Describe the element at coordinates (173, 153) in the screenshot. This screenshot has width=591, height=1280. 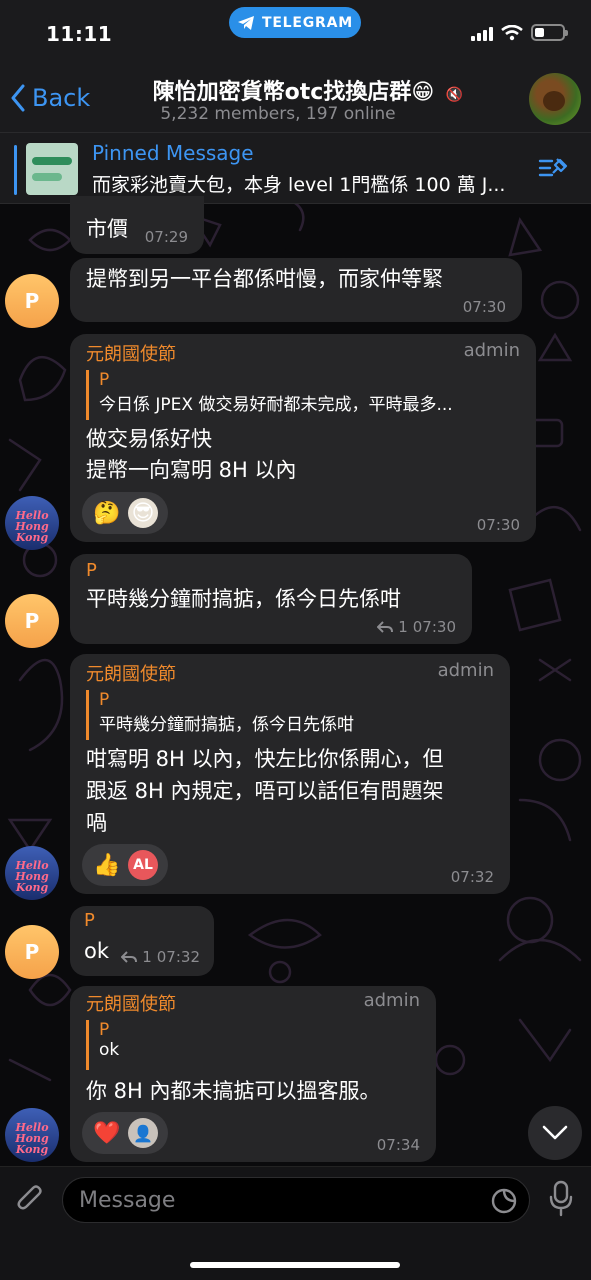
I see `pinned-label: Pinned Message` at that location.